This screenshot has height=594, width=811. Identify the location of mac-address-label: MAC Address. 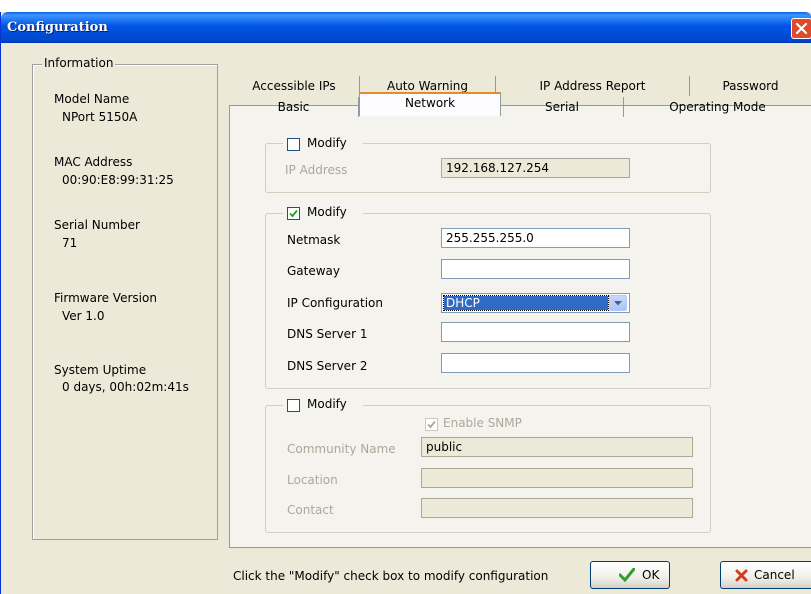
(93, 162).